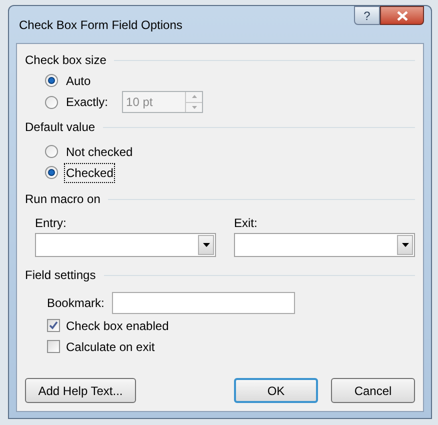  I want to click on bookmark-label: Bookmark:, so click(75, 303).